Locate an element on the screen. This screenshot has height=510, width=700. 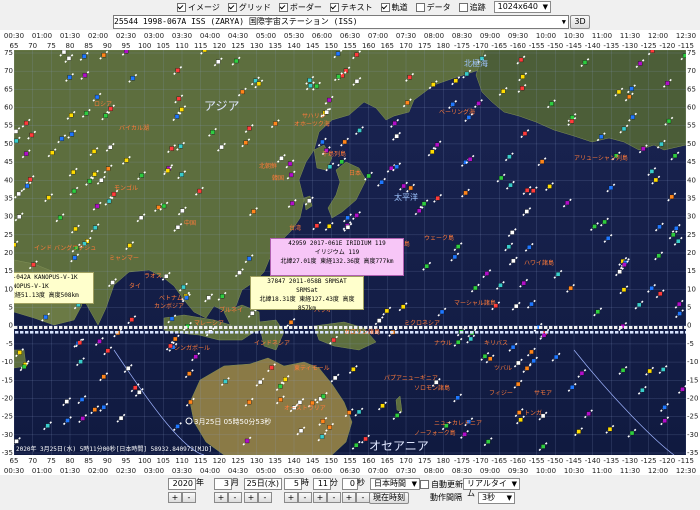
layer-checkbox: テキスト is located at coordinates (351, 7).